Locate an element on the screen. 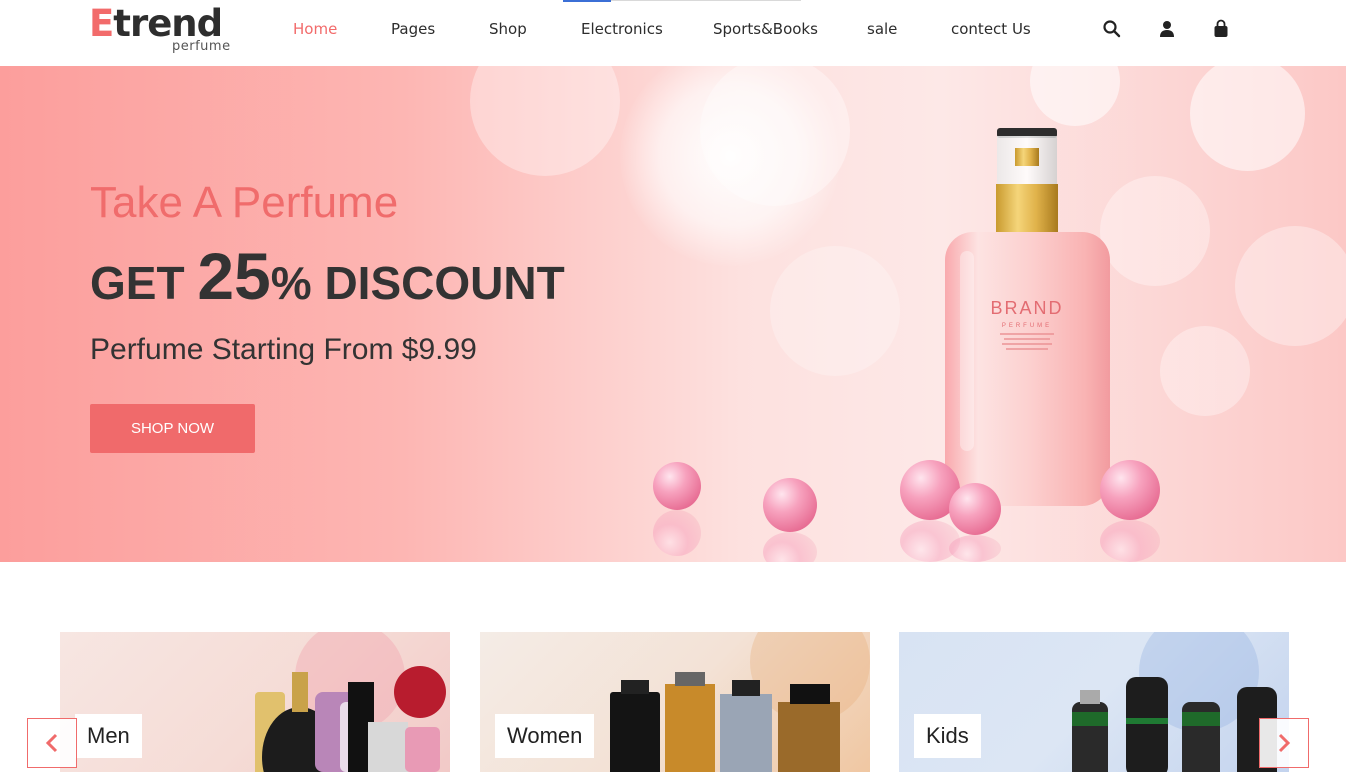 The height and width of the screenshot is (772, 1346). category-card-kids: Kids is located at coordinates (1094, 702).